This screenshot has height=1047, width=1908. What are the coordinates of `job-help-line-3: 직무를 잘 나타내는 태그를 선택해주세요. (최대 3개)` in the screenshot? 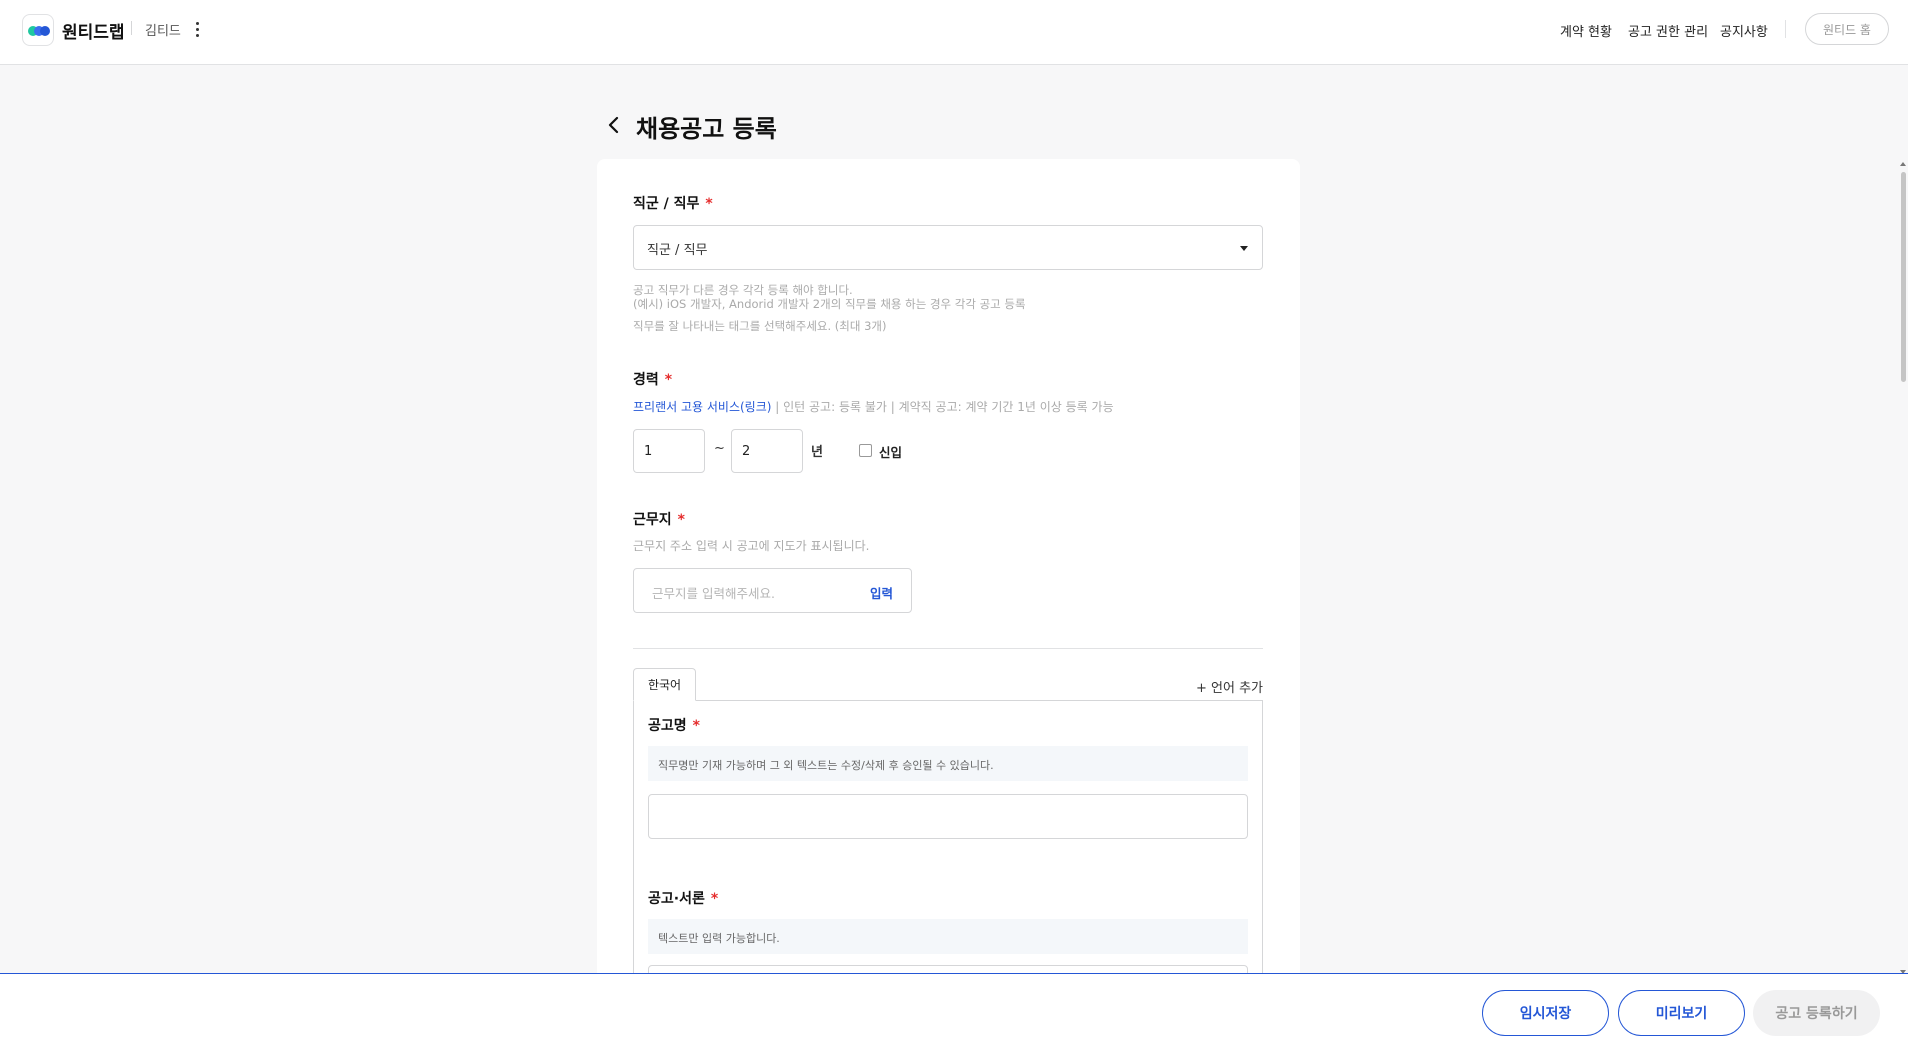 It's located at (760, 326).